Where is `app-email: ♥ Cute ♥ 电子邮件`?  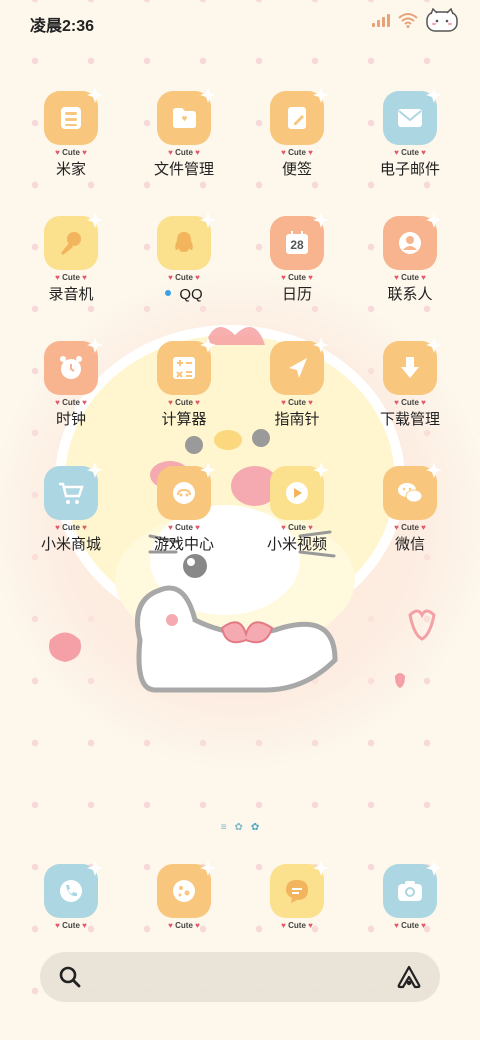
app-email: ♥ Cute ♥ 电子邮件 is located at coordinates (410, 144).